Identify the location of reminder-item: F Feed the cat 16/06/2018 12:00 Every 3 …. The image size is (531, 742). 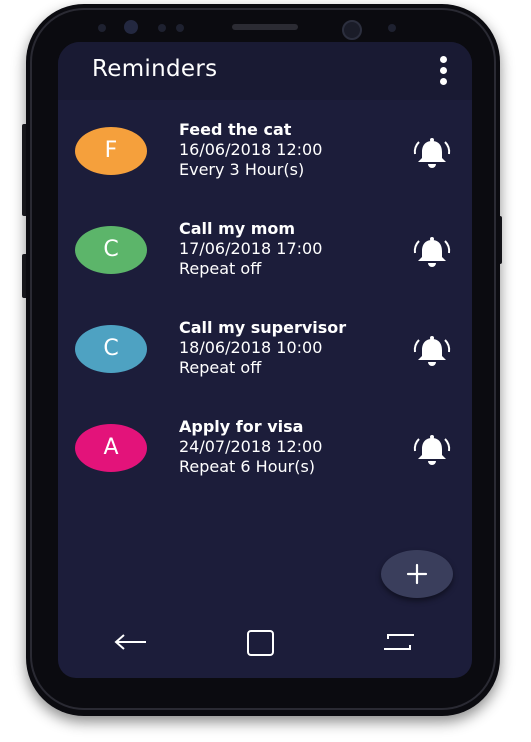
(265, 161).